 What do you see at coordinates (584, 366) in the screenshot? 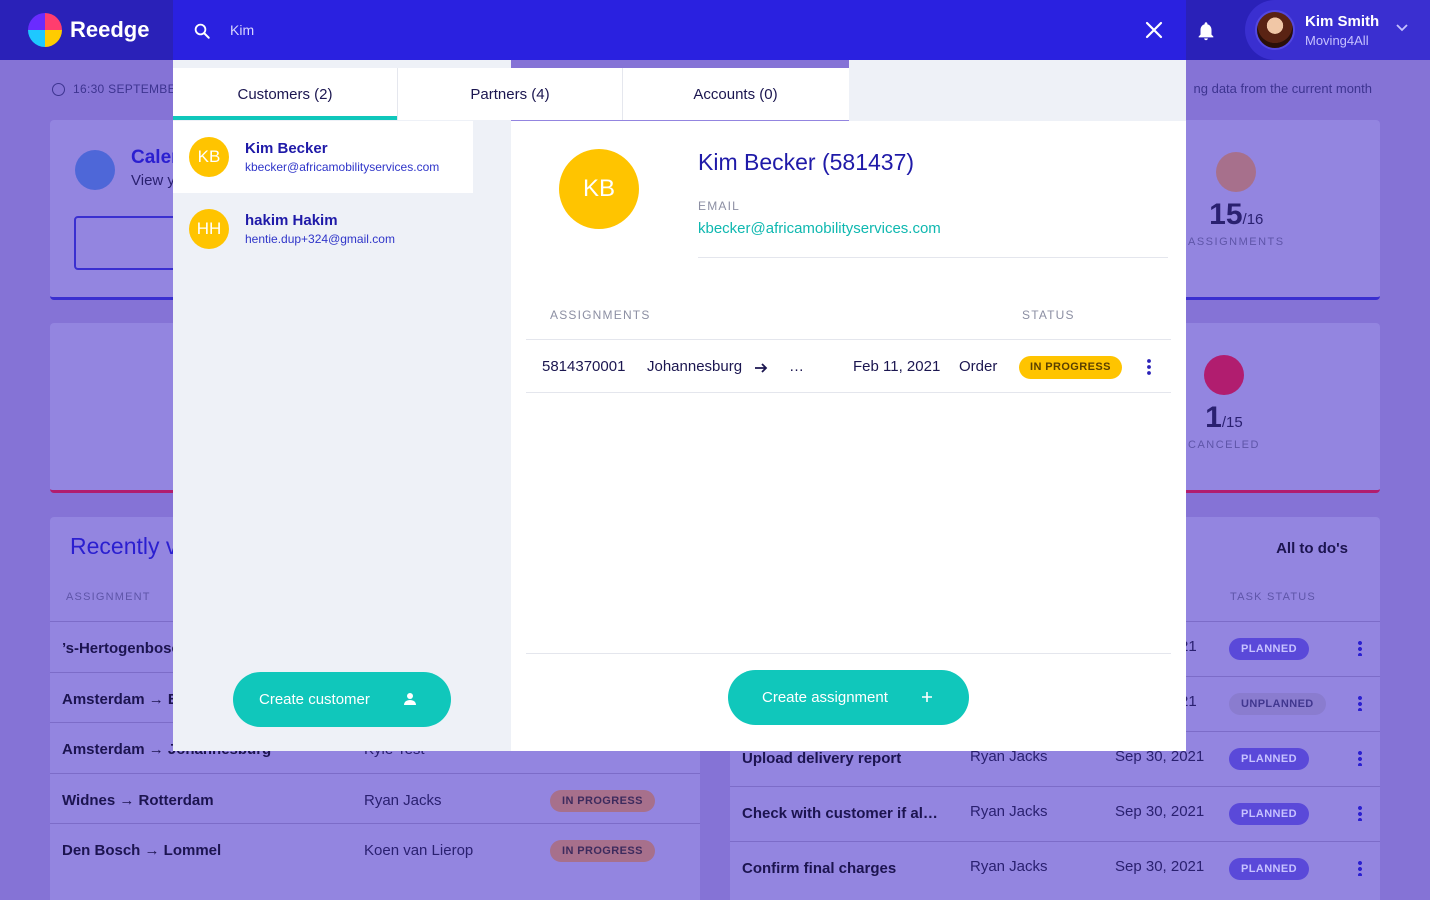
I see `assignment-id: 5814370001` at bounding box center [584, 366].